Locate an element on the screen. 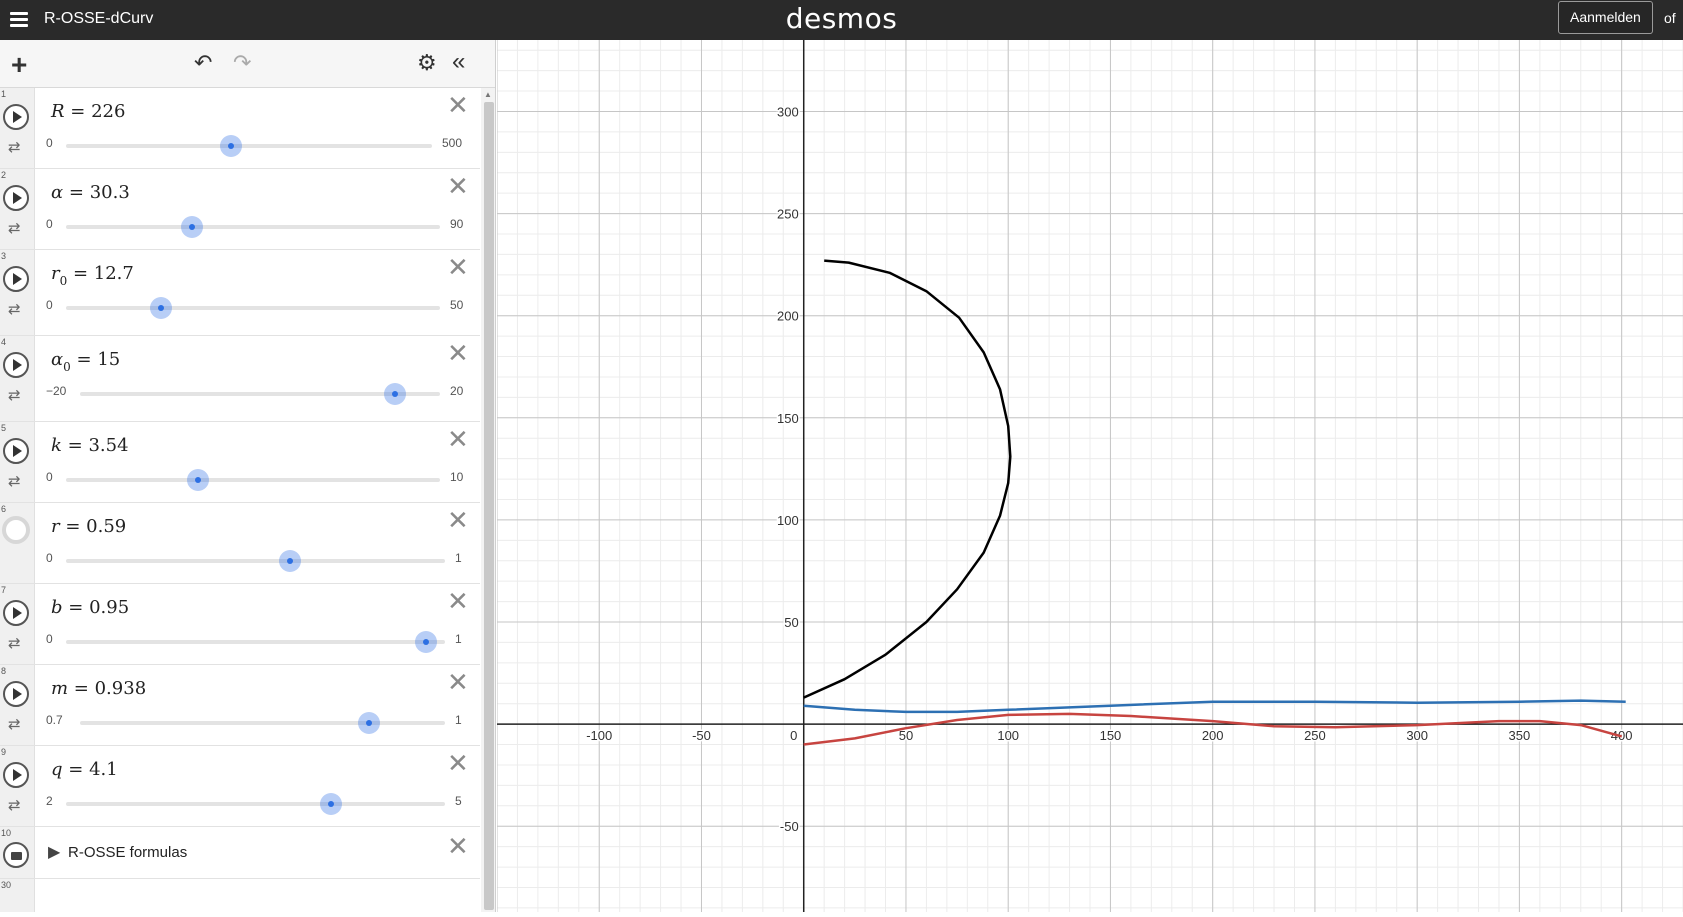 The image size is (1683, 917). expression-row: 8 ⇄ m = 0.938 ✕ 0.7 1 is located at coordinates (240, 705).